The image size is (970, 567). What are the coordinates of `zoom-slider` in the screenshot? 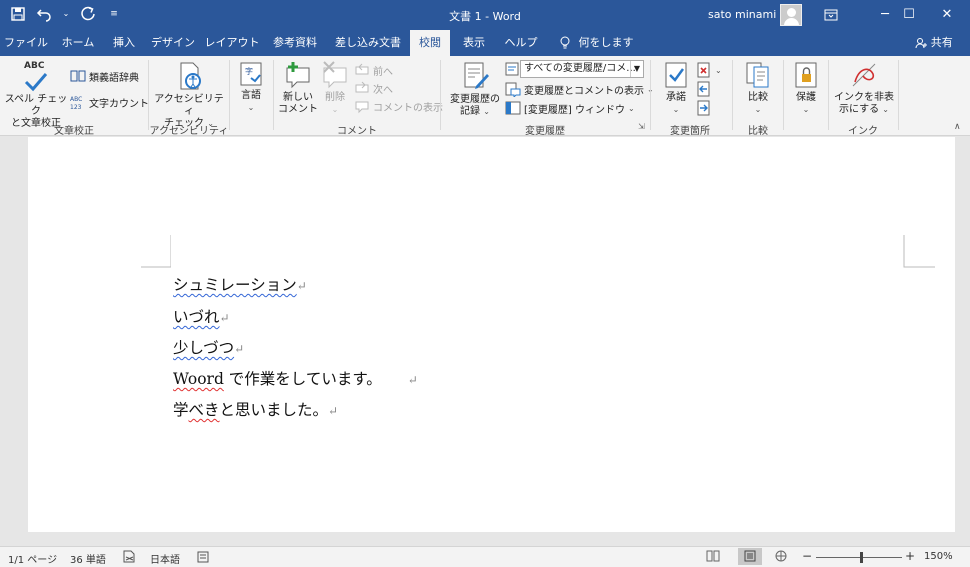 It's located at (859, 557).